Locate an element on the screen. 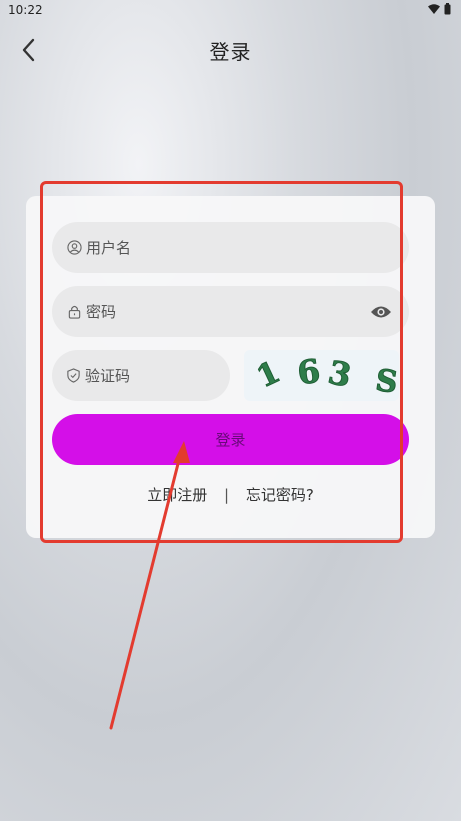 Image resolution: width=461 pixels, height=821 pixels. captcha-char: 3 is located at coordinates (340, 374).